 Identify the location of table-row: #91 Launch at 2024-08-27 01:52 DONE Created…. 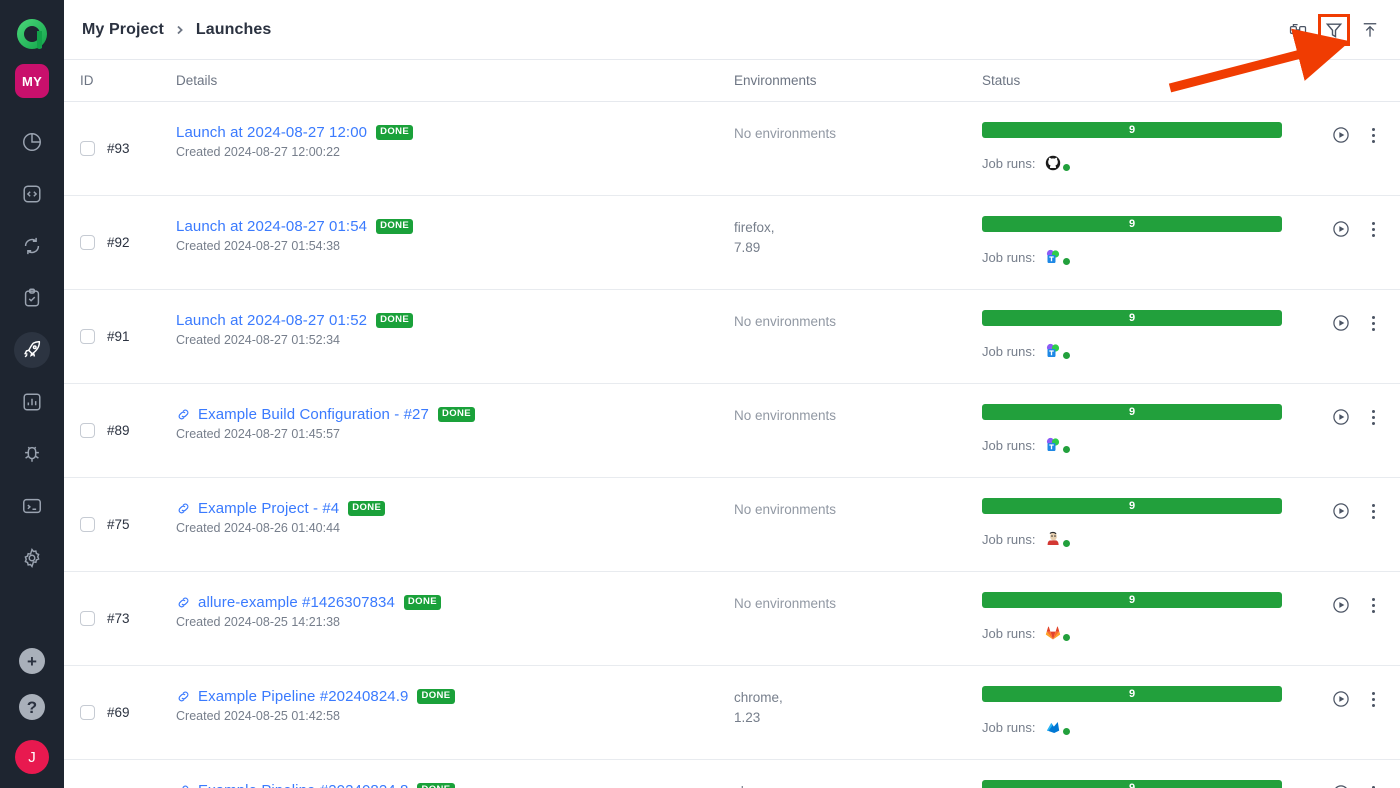
(732, 337).